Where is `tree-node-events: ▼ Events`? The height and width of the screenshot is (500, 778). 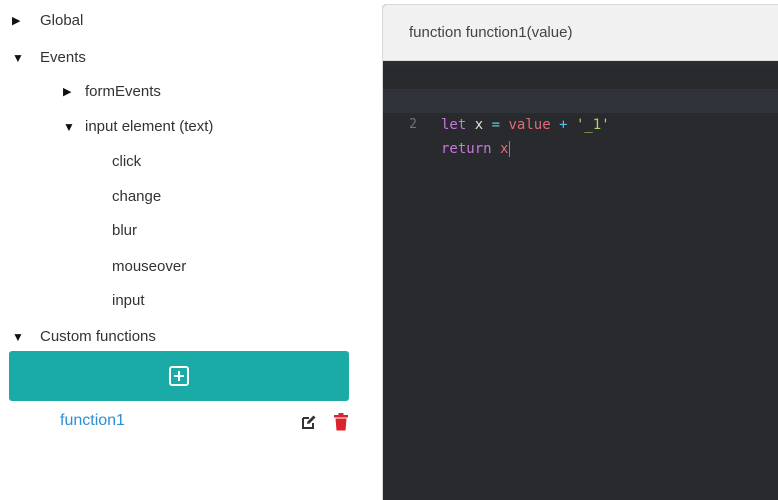
tree-node-events: ▼ Events is located at coordinates (49, 58).